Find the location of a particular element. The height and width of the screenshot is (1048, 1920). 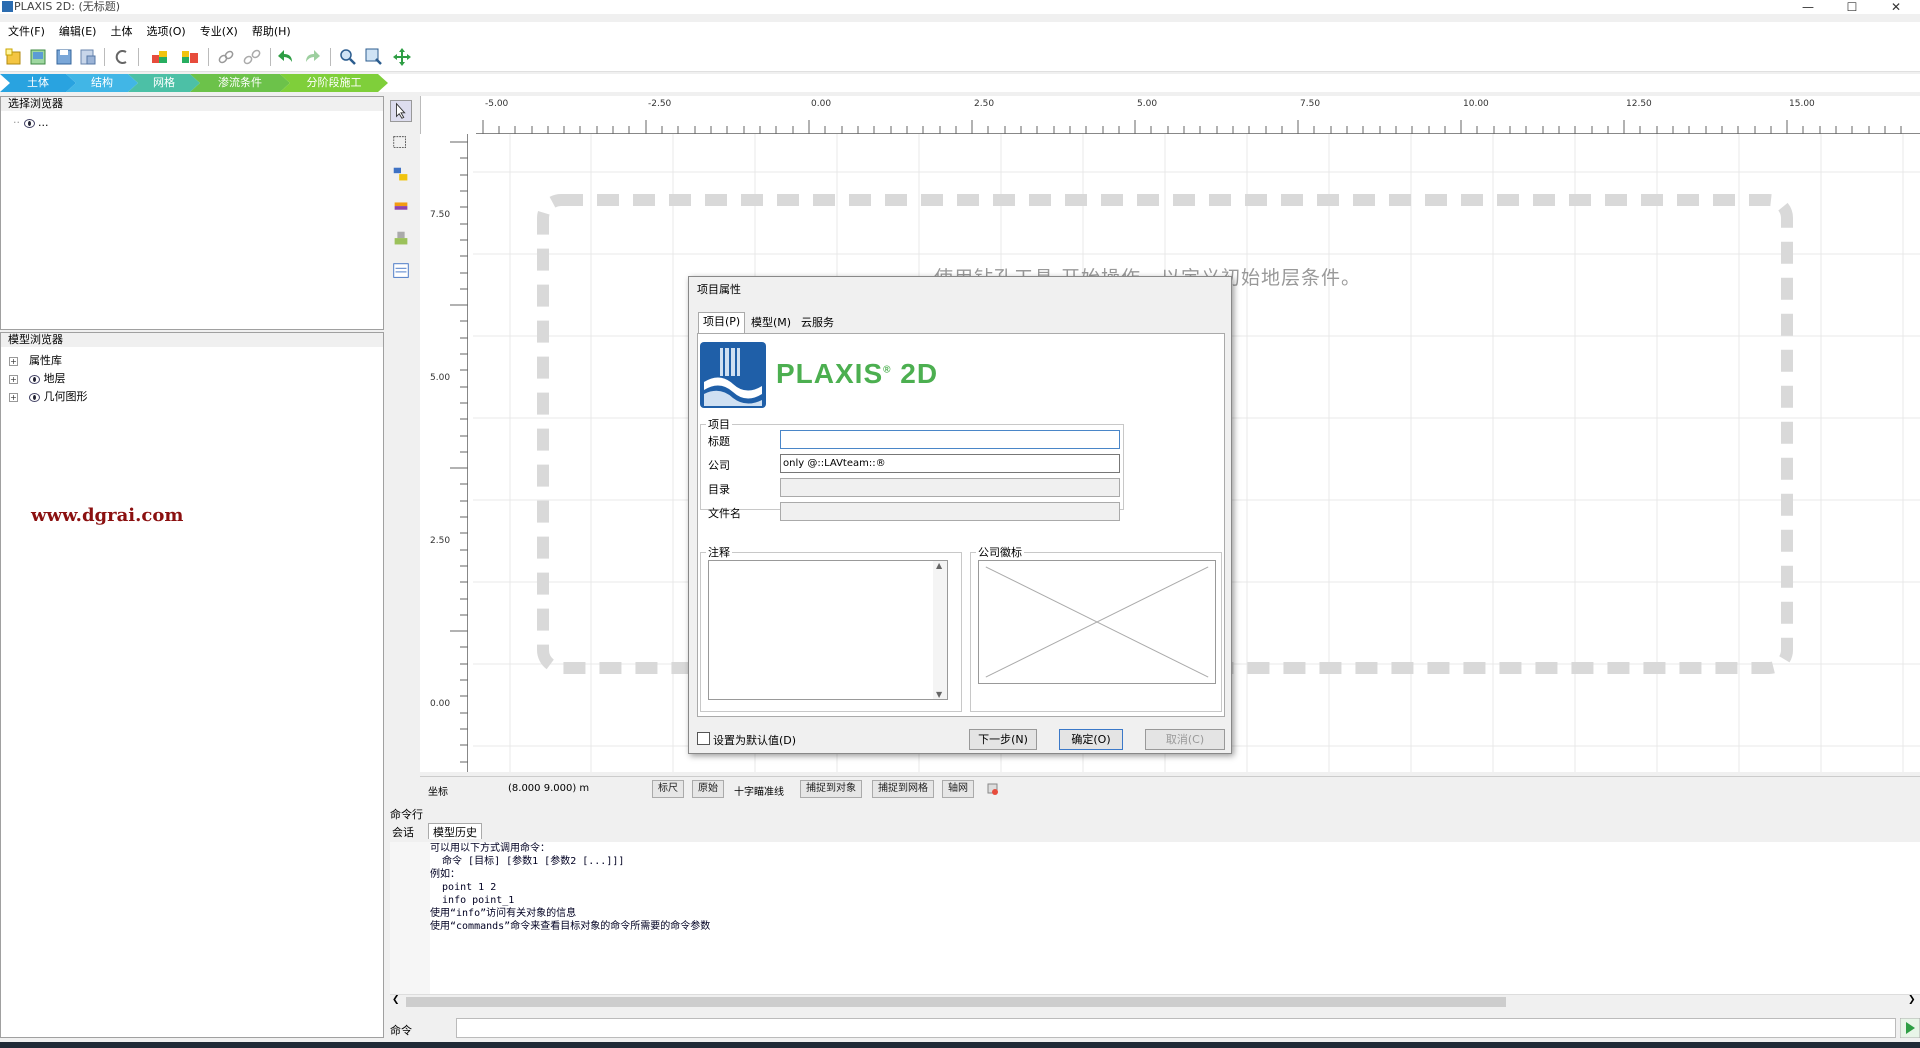

crosshair-toggle: 十字瞄准线 is located at coordinates (759, 790).